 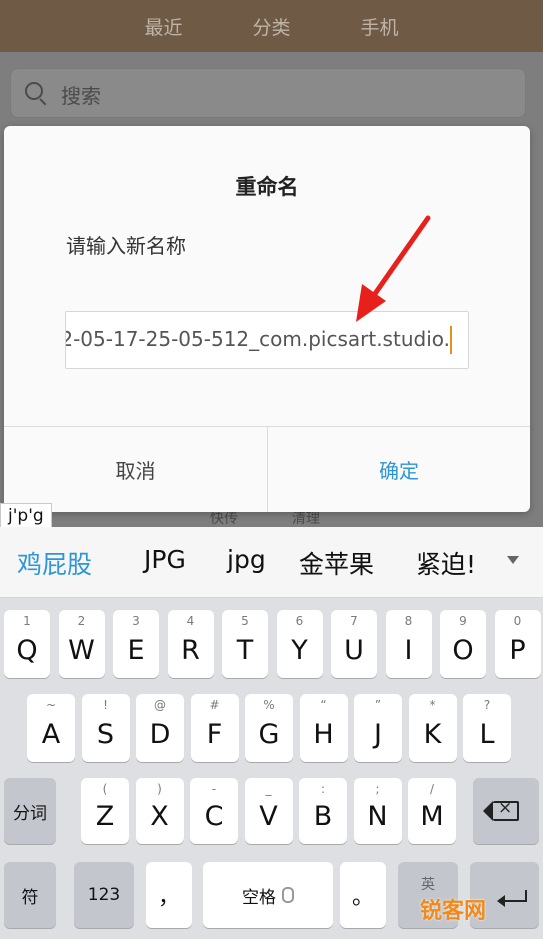 What do you see at coordinates (432, 734) in the screenshot?
I see `key-label: K` at bounding box center [432, 734].